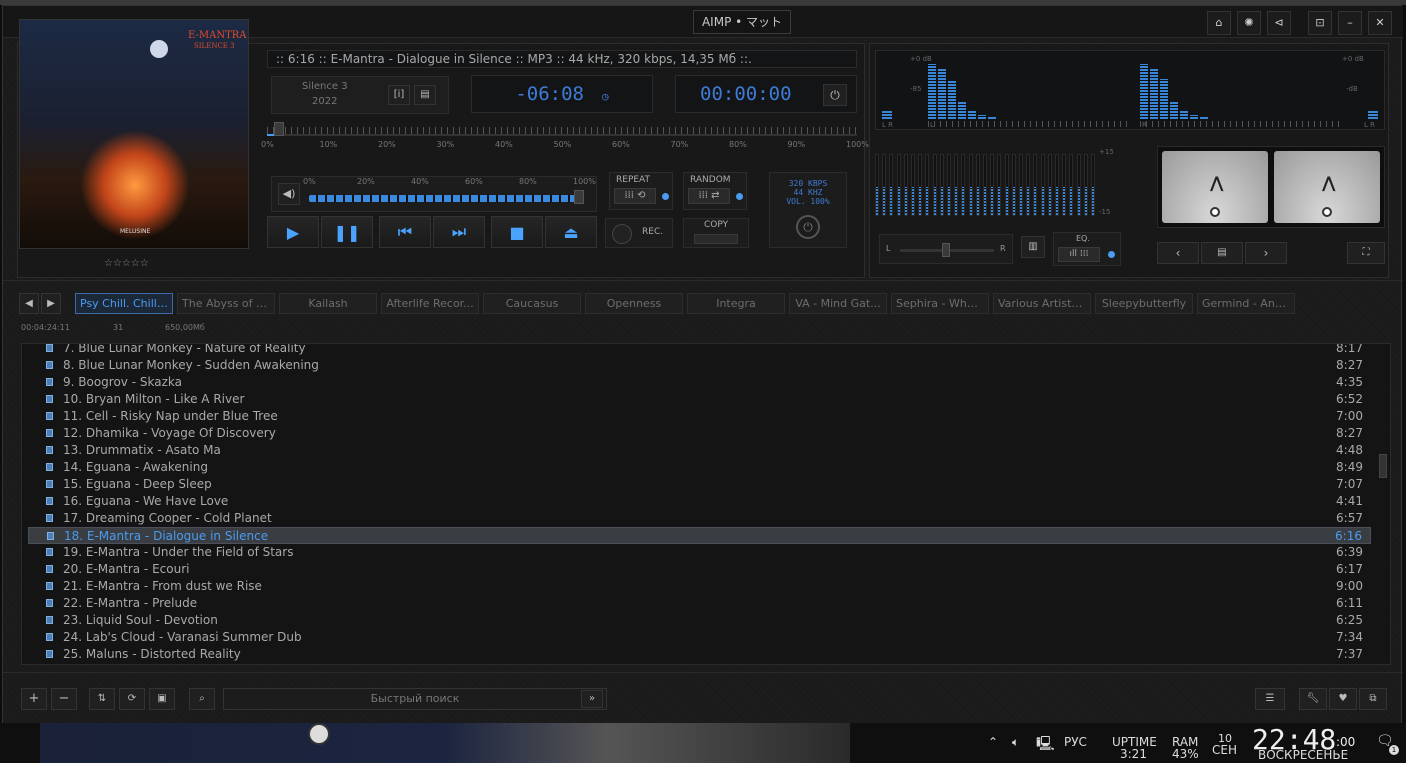 This screenshot has height=763, width=1406. Describe the element at coordinates (635, 196) in the screenshot. I see `repeat-toggle-icon: ⁞⁞⁞ ⟲` at that location.